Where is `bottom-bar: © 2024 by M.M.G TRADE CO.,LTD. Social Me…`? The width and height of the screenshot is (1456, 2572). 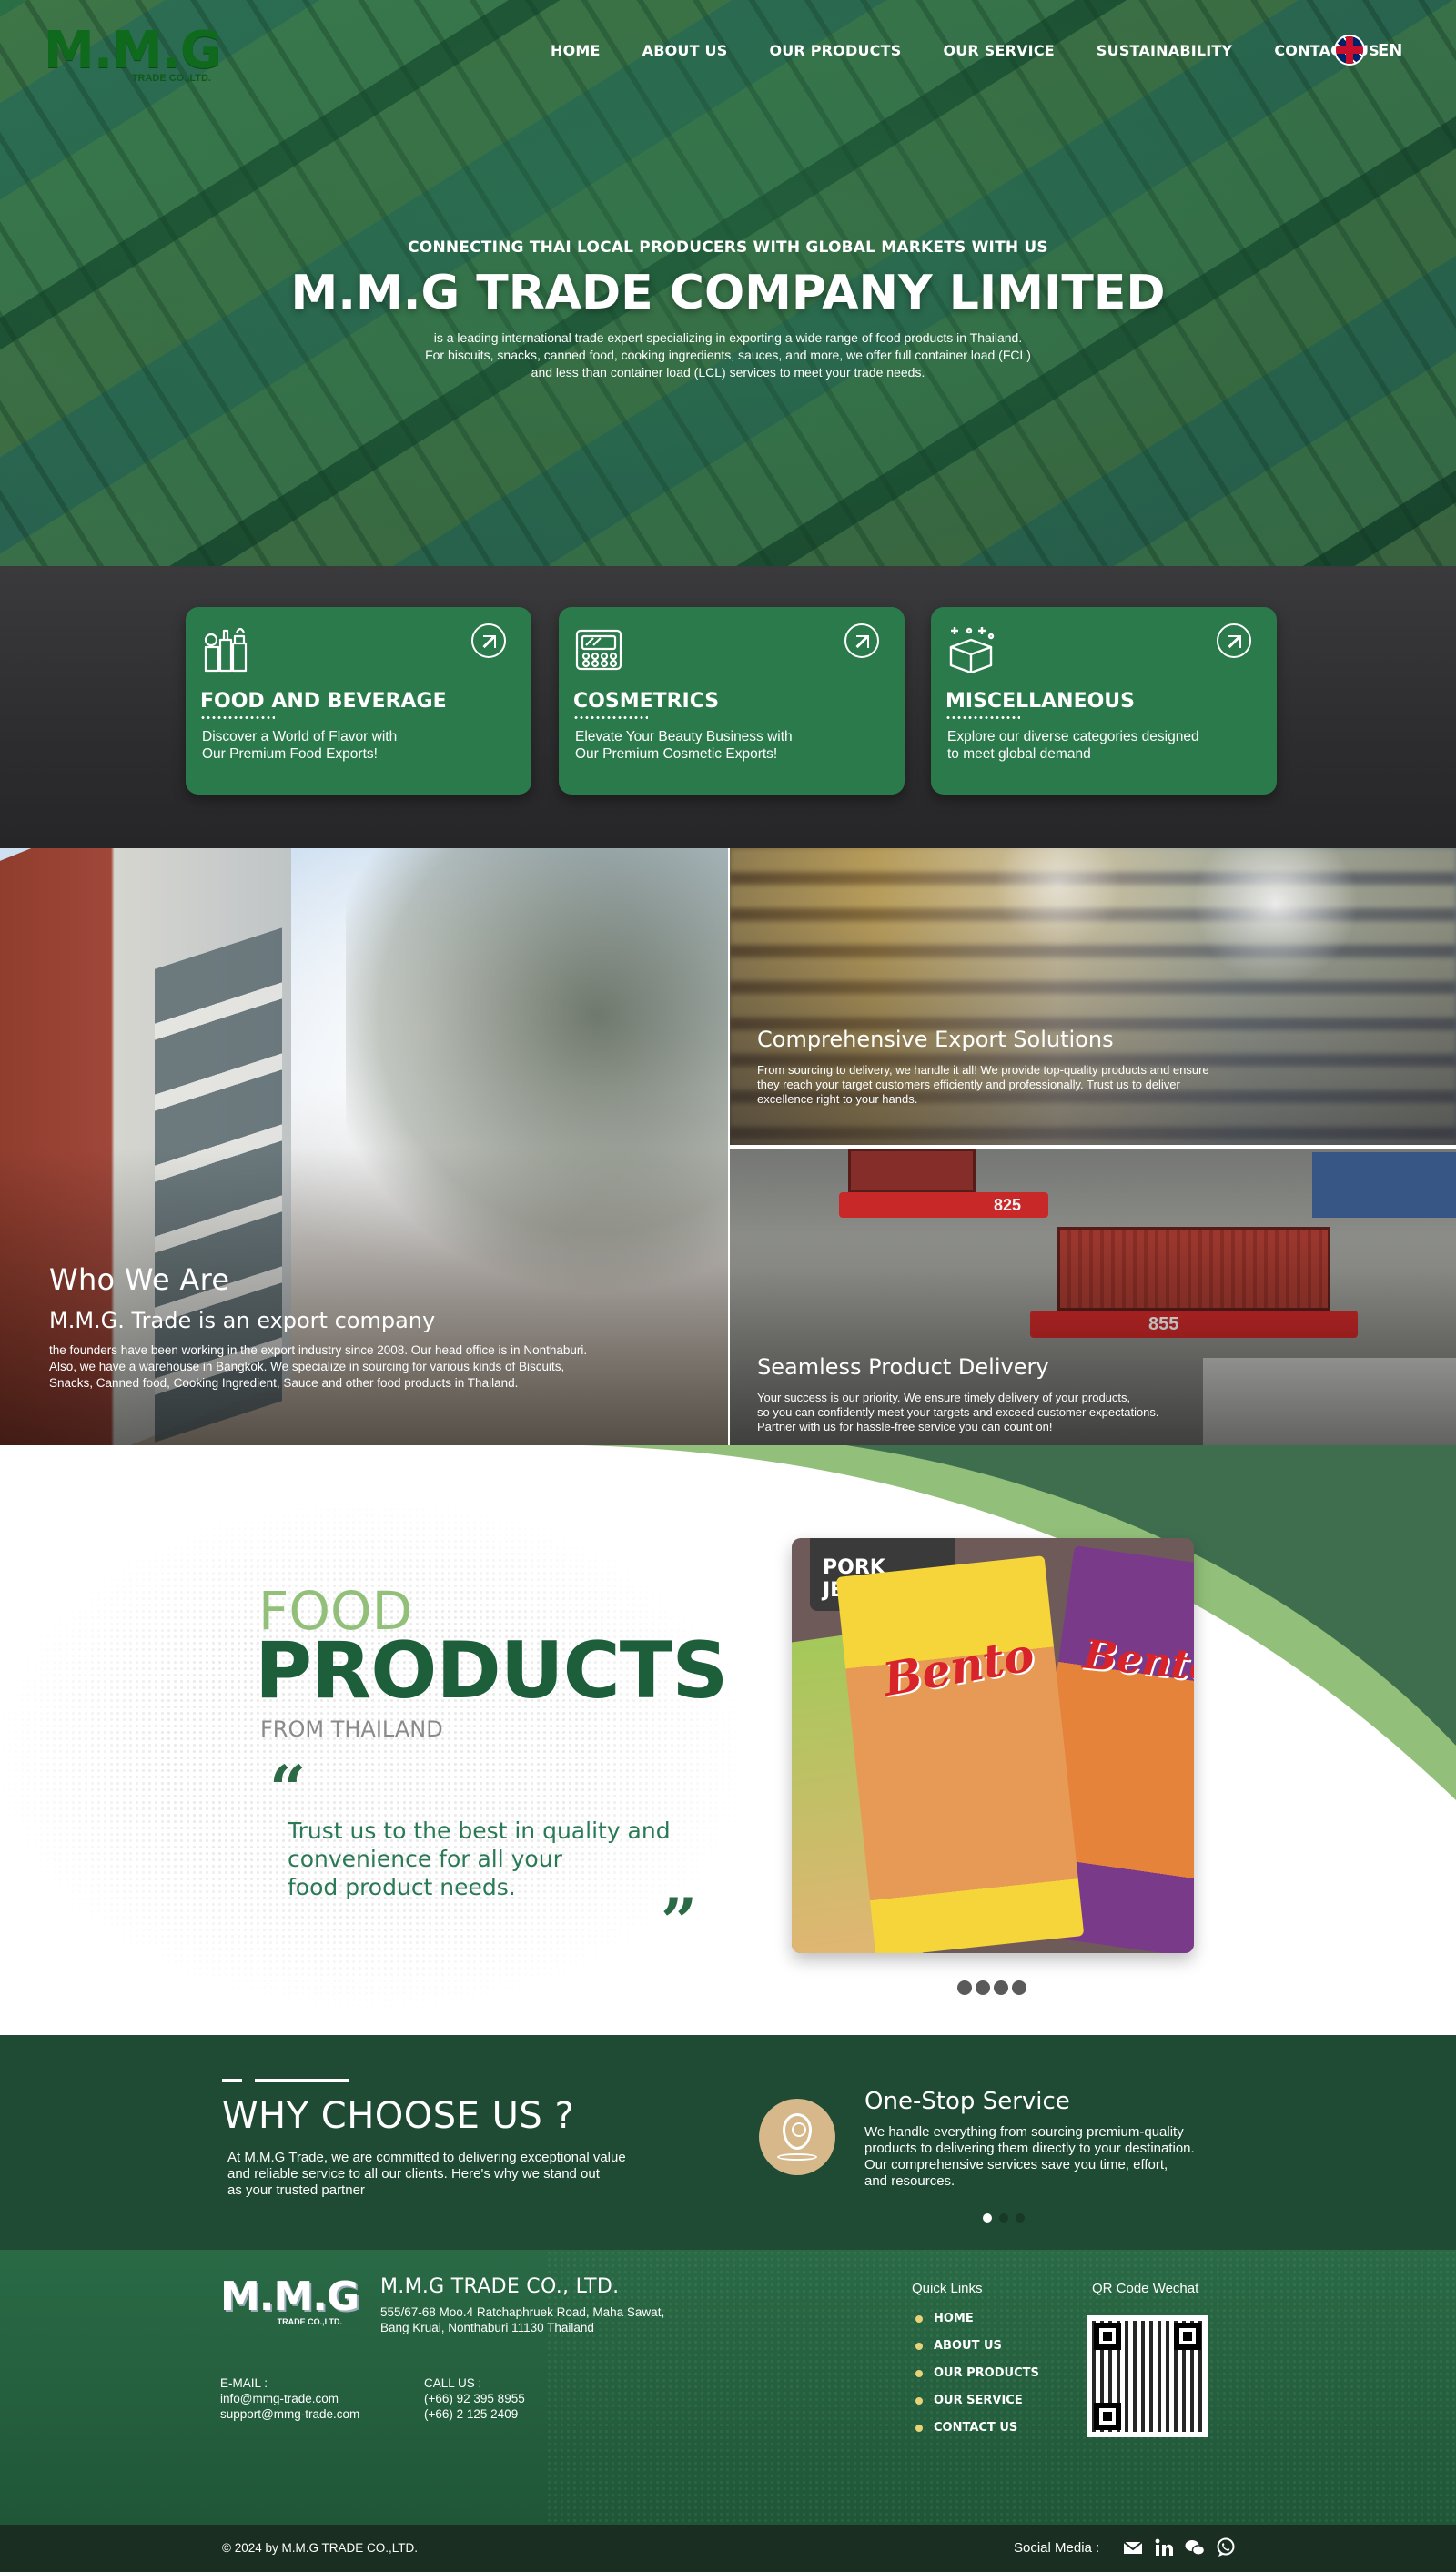
bottom-bar: © 2024 by M.M.G TRADE CO.,LTD. Social Me… is located at coordinates (728, 2548).